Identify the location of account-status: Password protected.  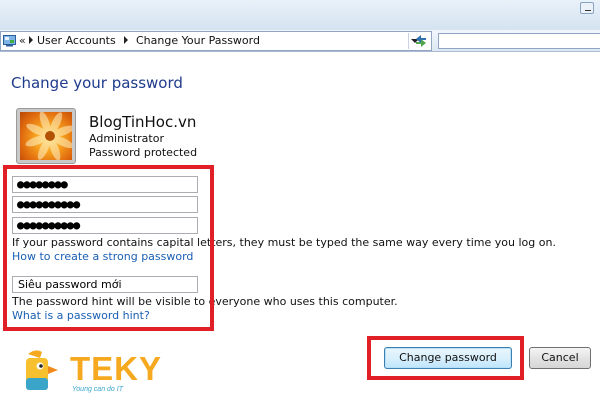
(143, 152).